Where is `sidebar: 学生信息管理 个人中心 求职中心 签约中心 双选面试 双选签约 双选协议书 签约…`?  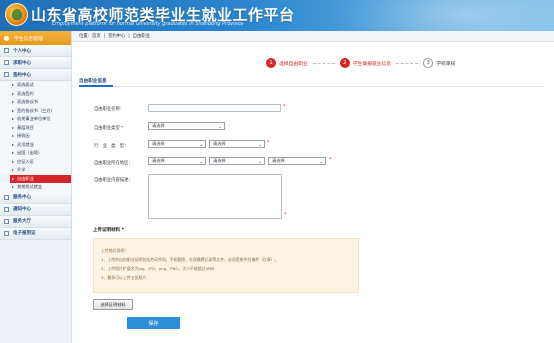
sidebar: 学生信息管理 个人中心 求职中心 签约中心 双选面试 双选签约 双选协议书 签约… is located at coordinates (36, 187).